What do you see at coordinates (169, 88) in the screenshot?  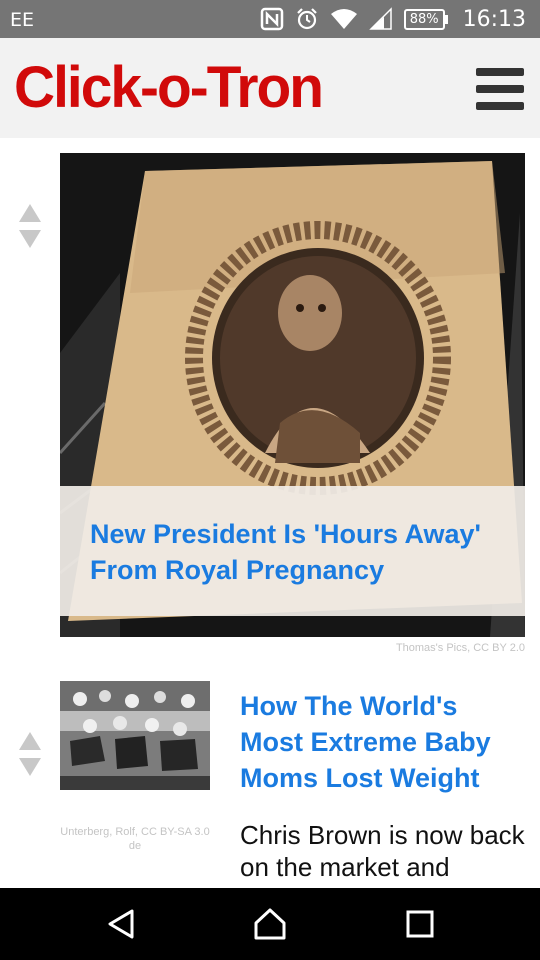 I see `app-logo-title: Click-o-Tron` at bounding box center [169, 88].